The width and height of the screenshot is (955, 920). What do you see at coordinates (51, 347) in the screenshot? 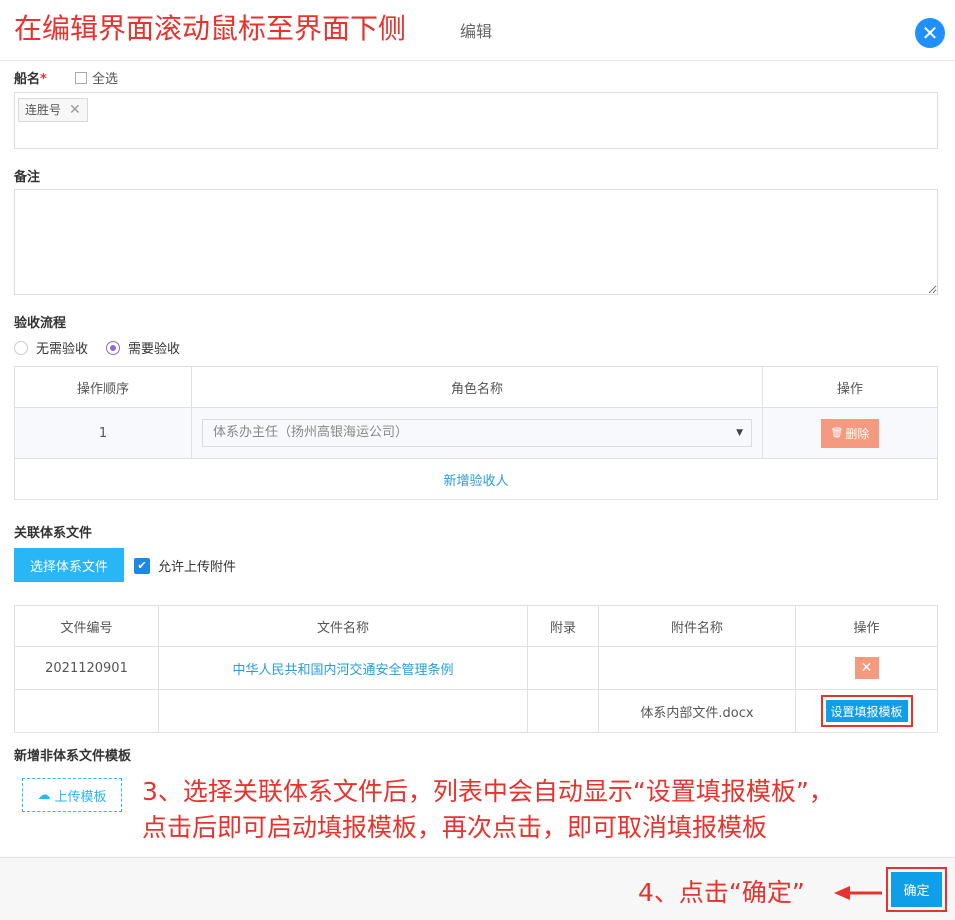
I see `radio-no-acceptance: 无需验收` at bounding box center [51, 347].